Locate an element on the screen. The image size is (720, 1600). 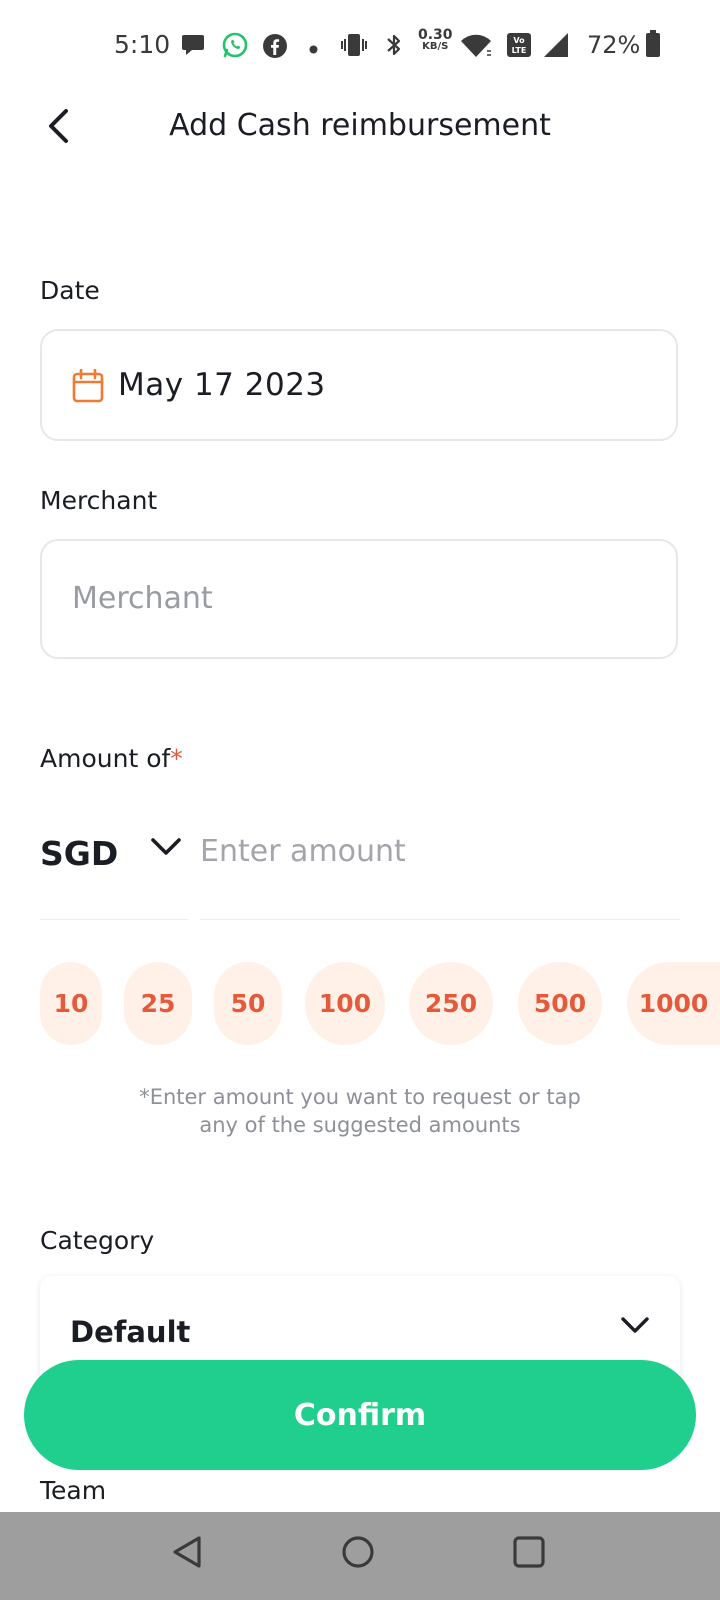
network-speed-unit: KB/S is located at coordinates (435, 46).